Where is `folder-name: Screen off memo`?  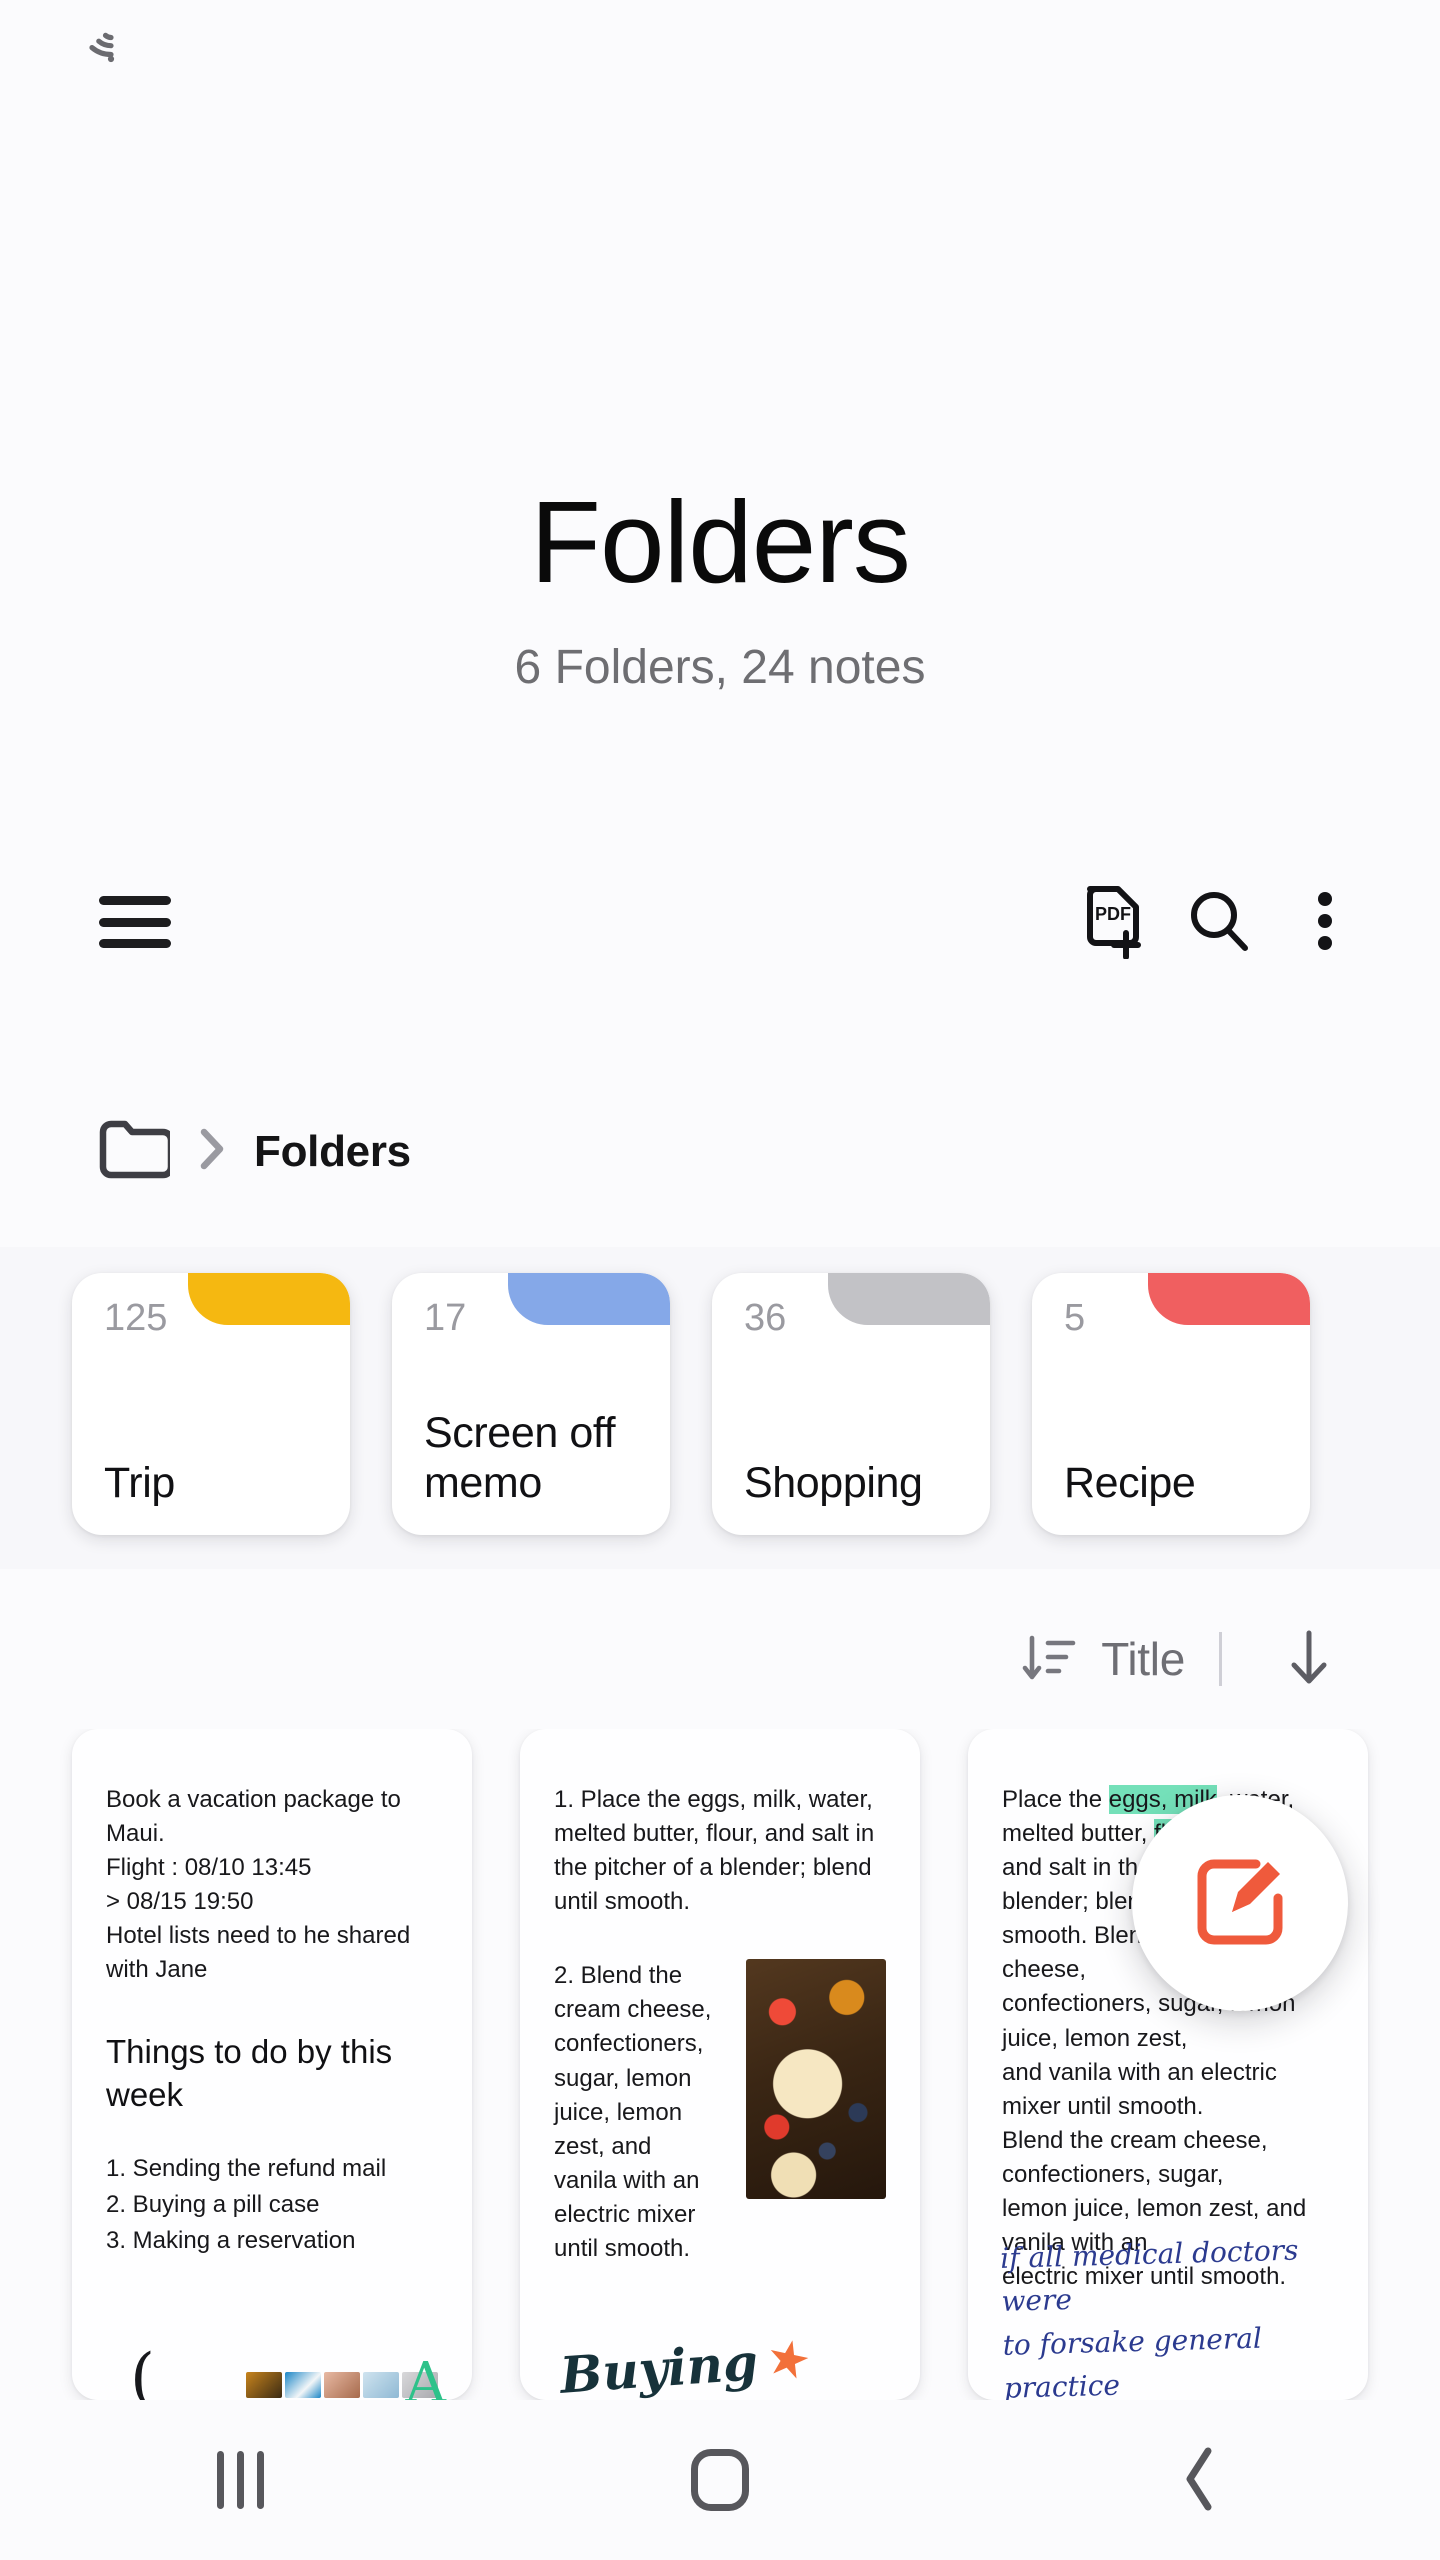 folder-name: Screen off memo is located at coordinates (520, 1458).